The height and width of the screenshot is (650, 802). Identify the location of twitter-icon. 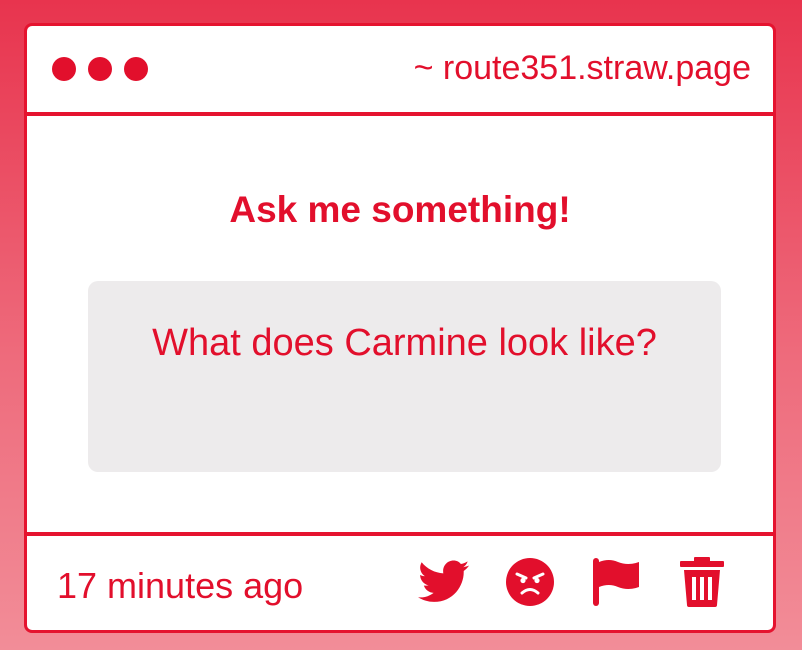
(444, 581).